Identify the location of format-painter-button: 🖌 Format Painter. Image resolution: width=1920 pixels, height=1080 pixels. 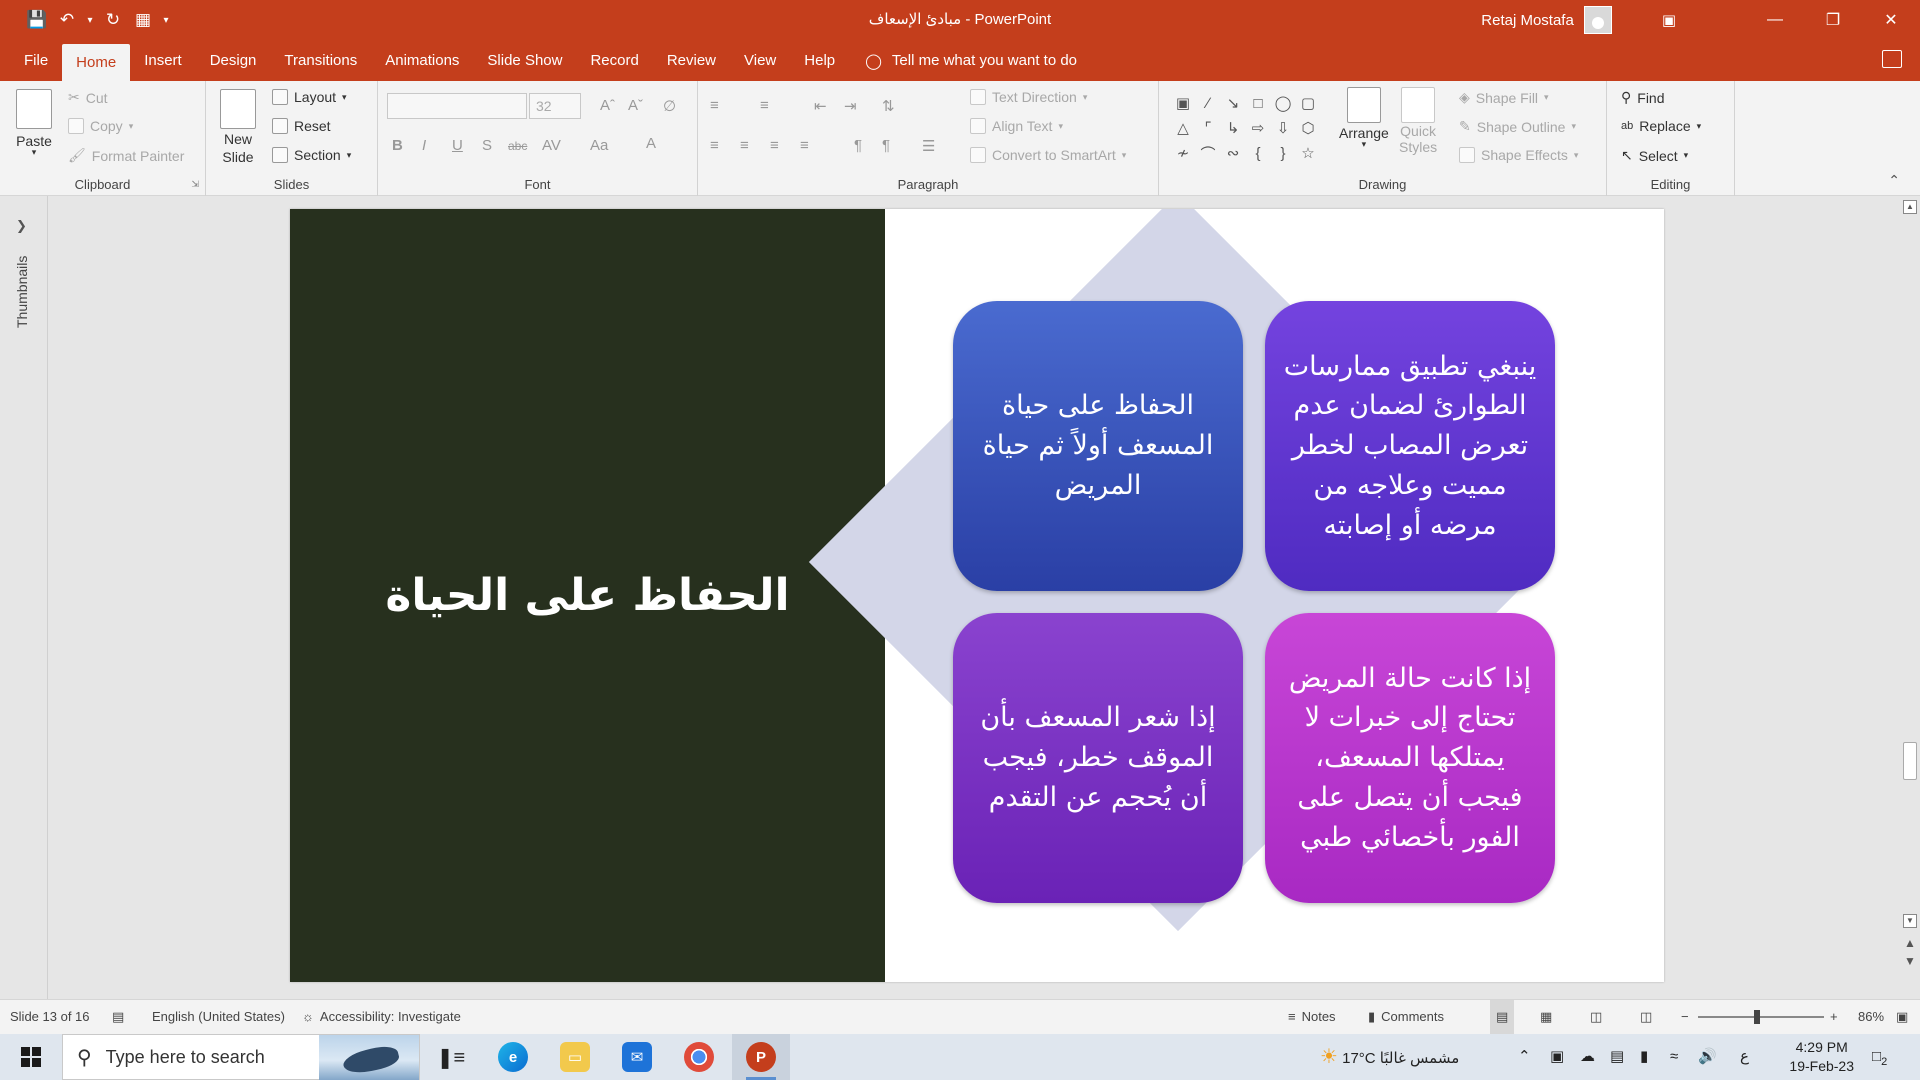
(126, 155).